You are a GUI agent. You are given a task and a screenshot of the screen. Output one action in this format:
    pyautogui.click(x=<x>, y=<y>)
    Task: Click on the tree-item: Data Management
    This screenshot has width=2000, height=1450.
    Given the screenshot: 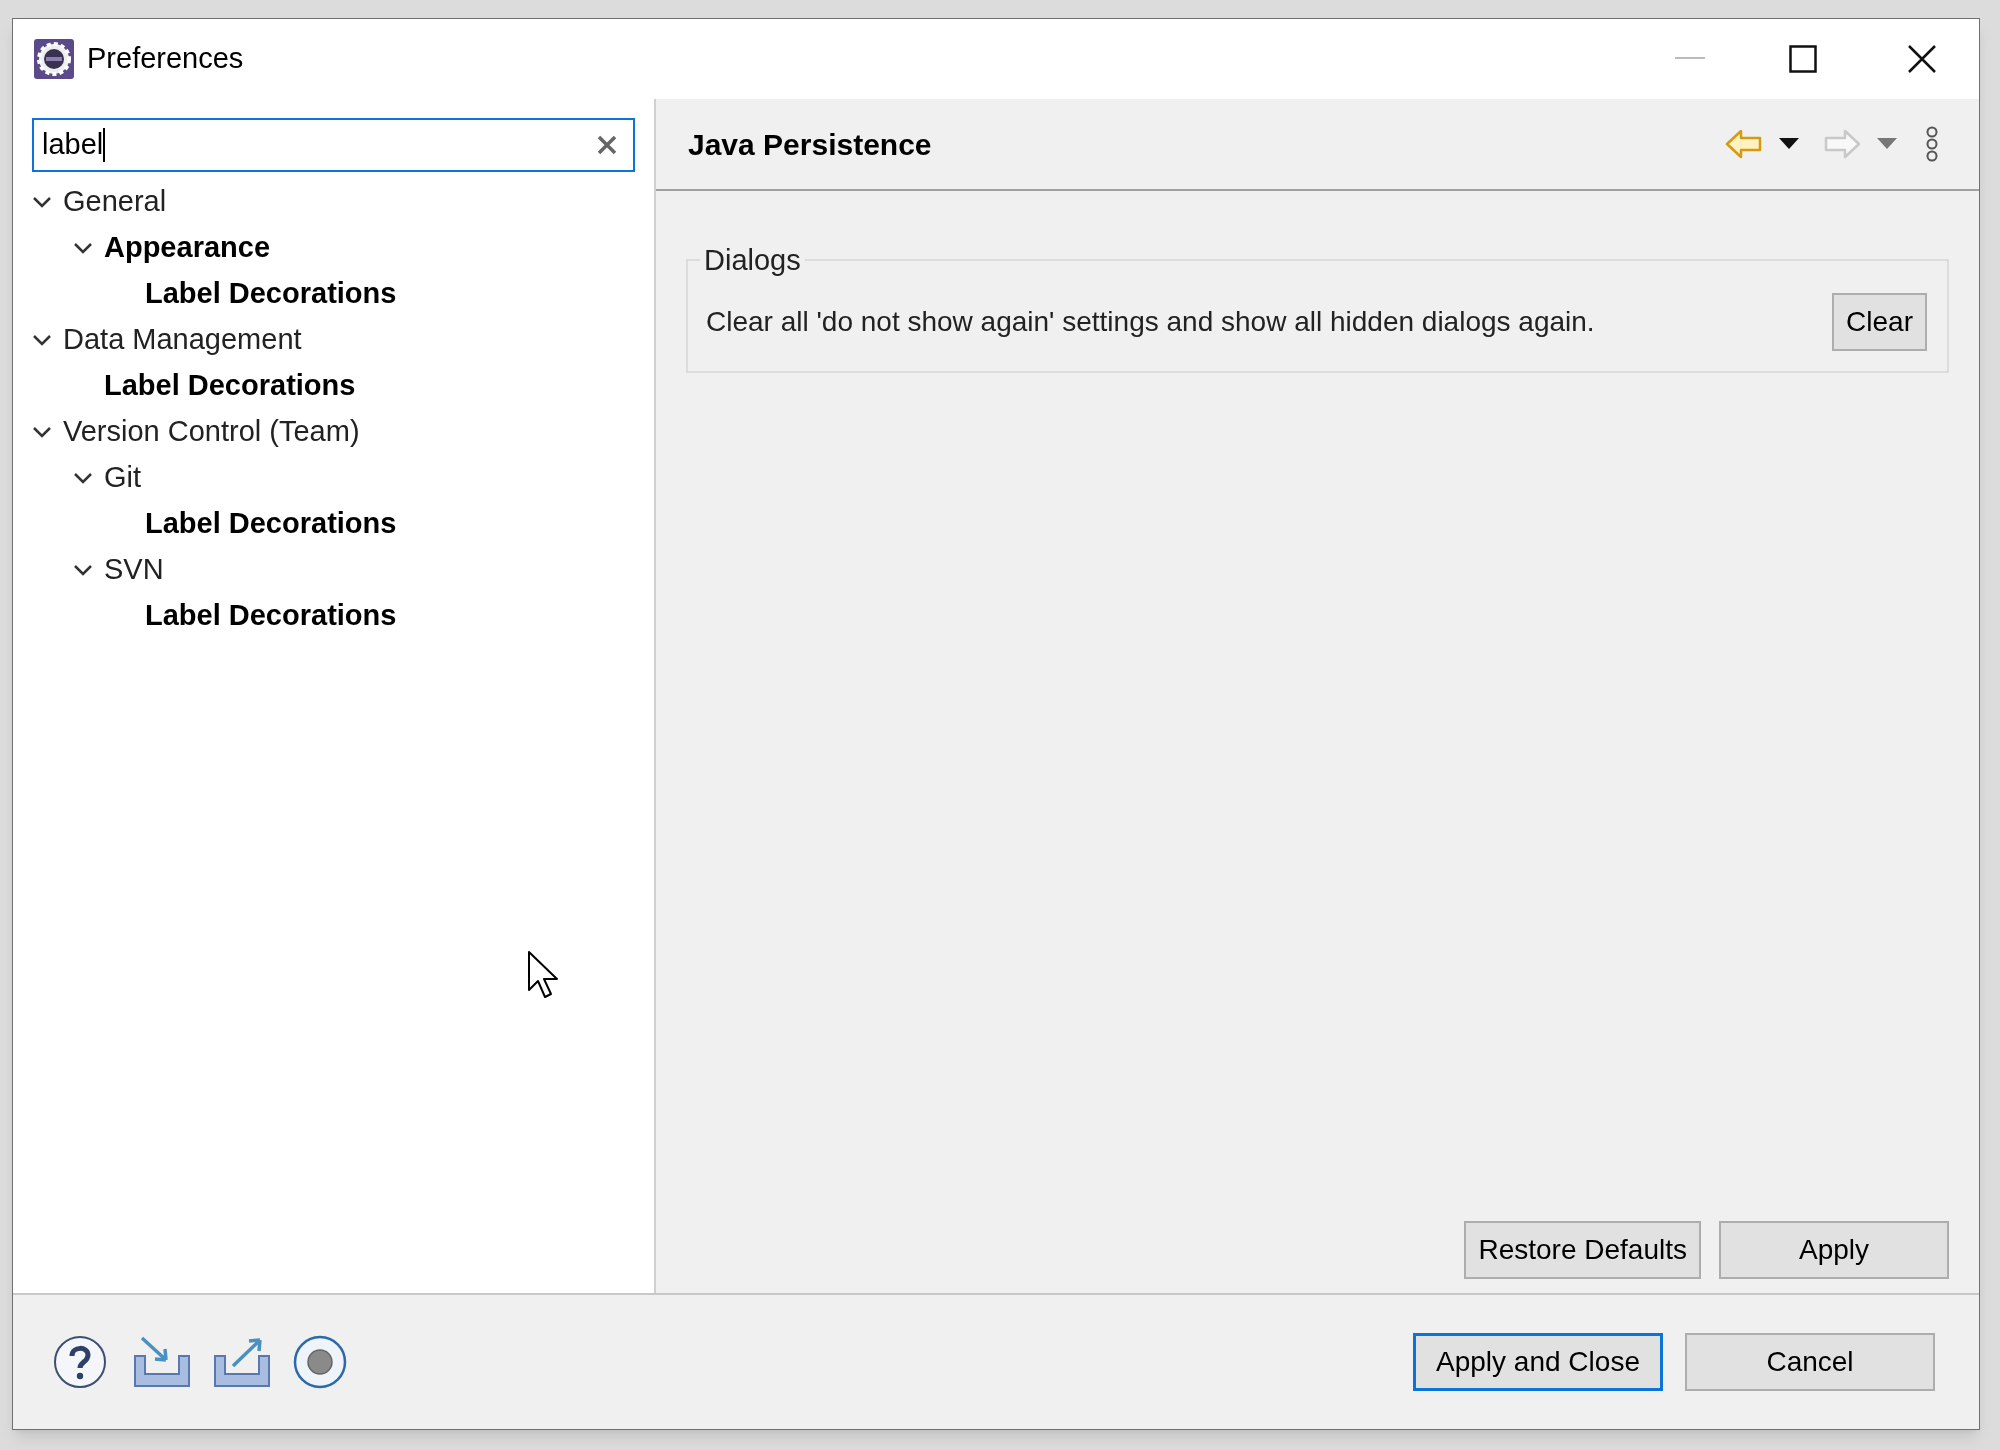 What is the action you would take?
    pyautogui.click(x=182, y=340)
    